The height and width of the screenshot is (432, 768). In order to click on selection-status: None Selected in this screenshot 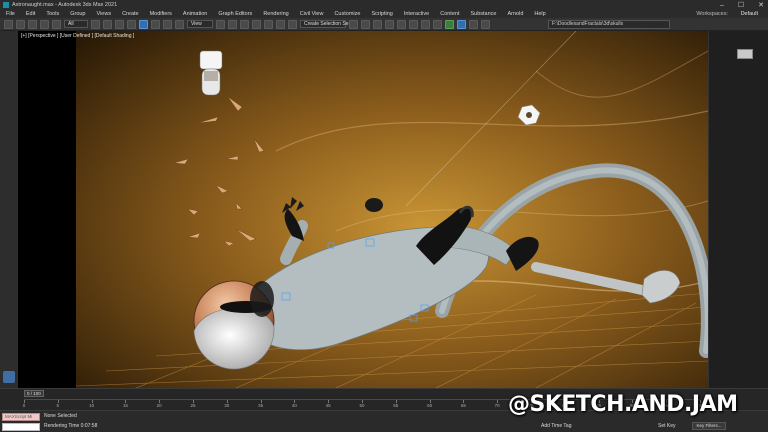, I will do `click(60, 416)`.